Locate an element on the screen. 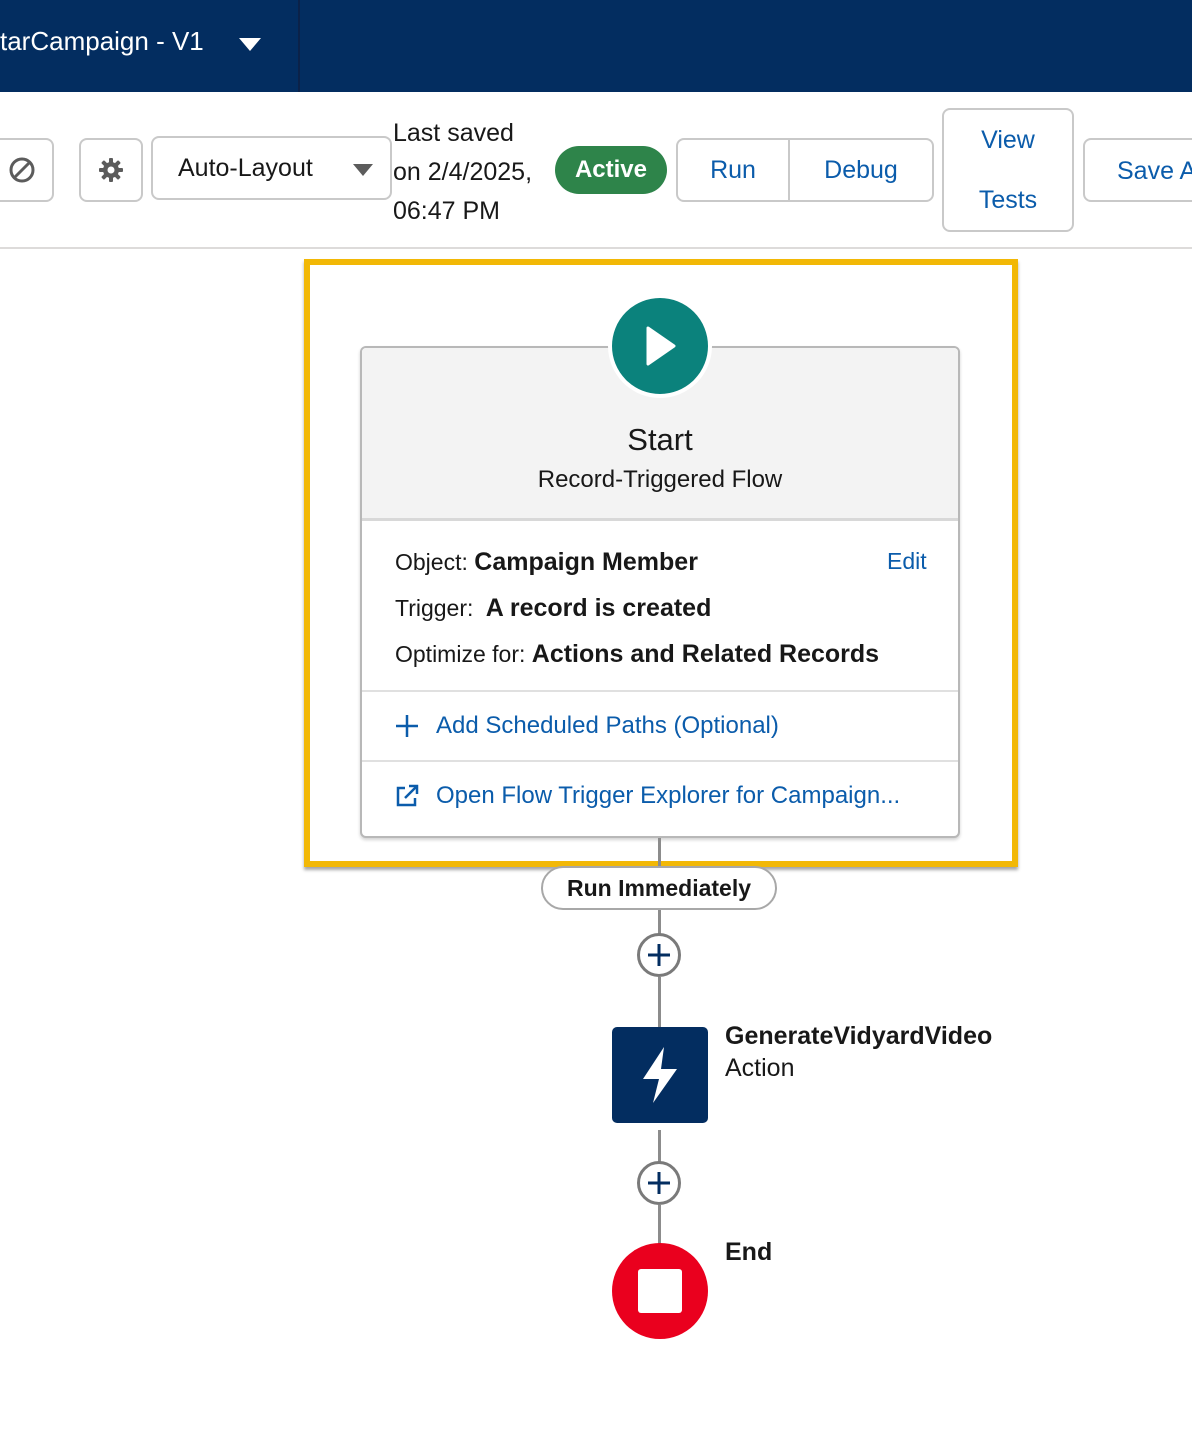  flow-title: tarCampaign - V1 is located at coordinates (102, 41).